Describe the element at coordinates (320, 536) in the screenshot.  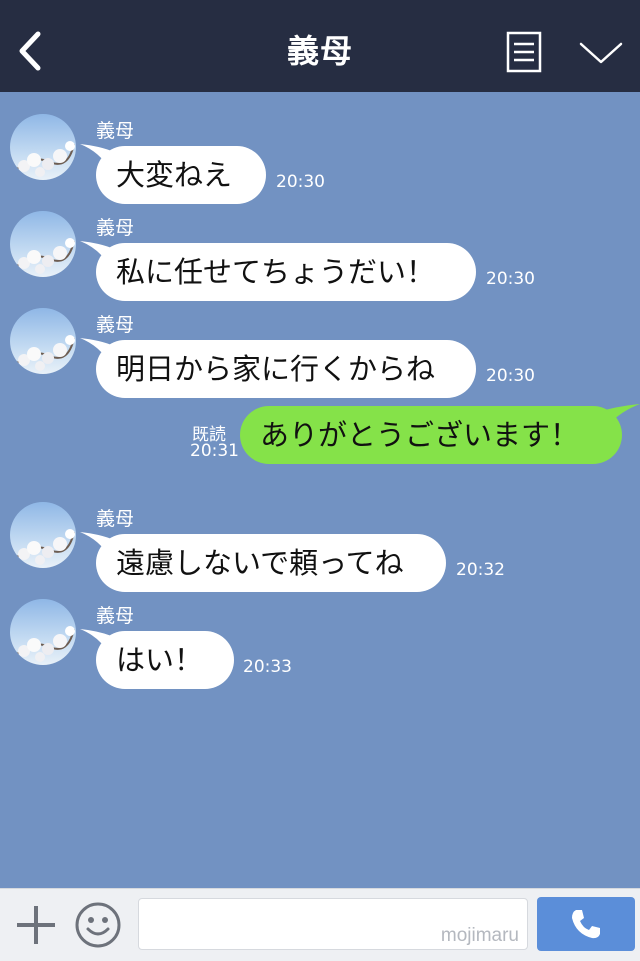
I see `message-row: 義母 遠慮しないで頼ってね 20:32` at that location.